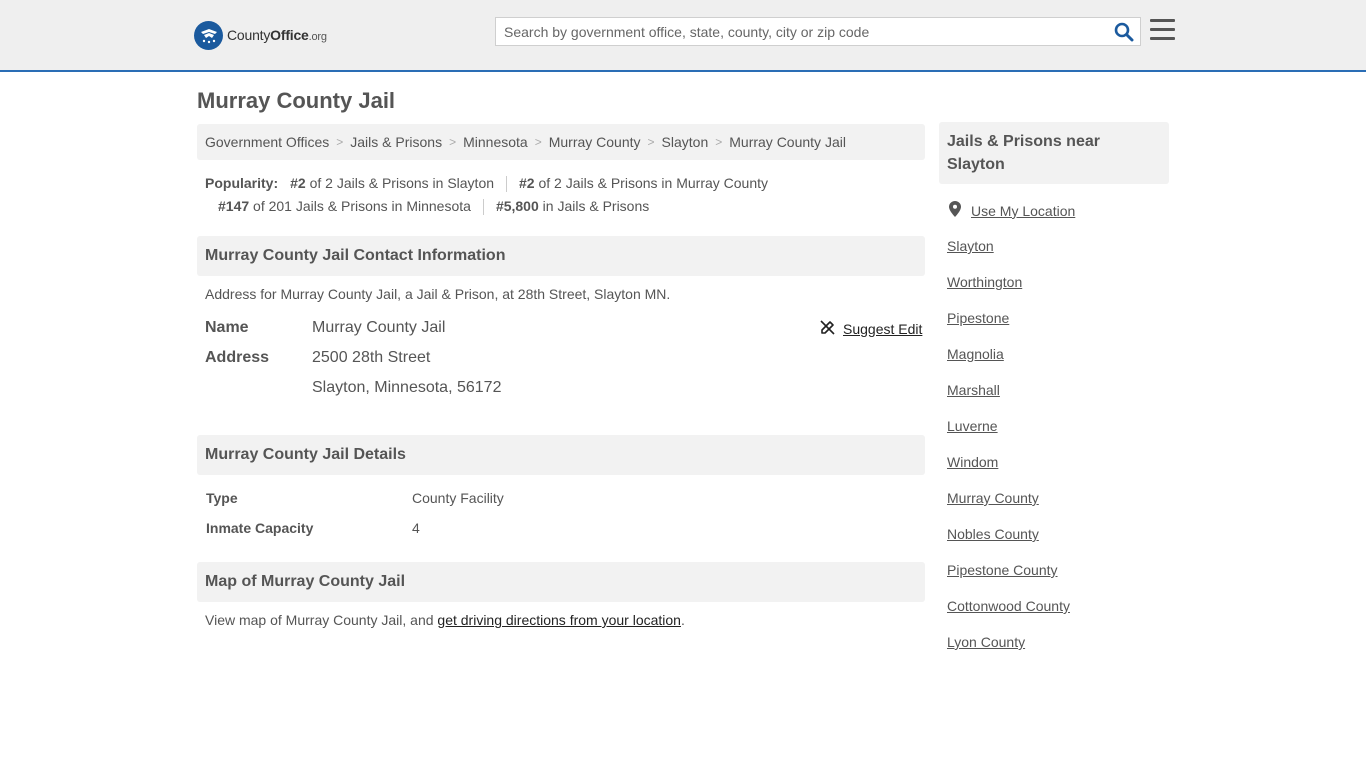  What do you see at coordinates (495, 142) in the screenshot?
I see `breadcrumb-item-minnesota: Minnesota` at bounding box center [495, 142].